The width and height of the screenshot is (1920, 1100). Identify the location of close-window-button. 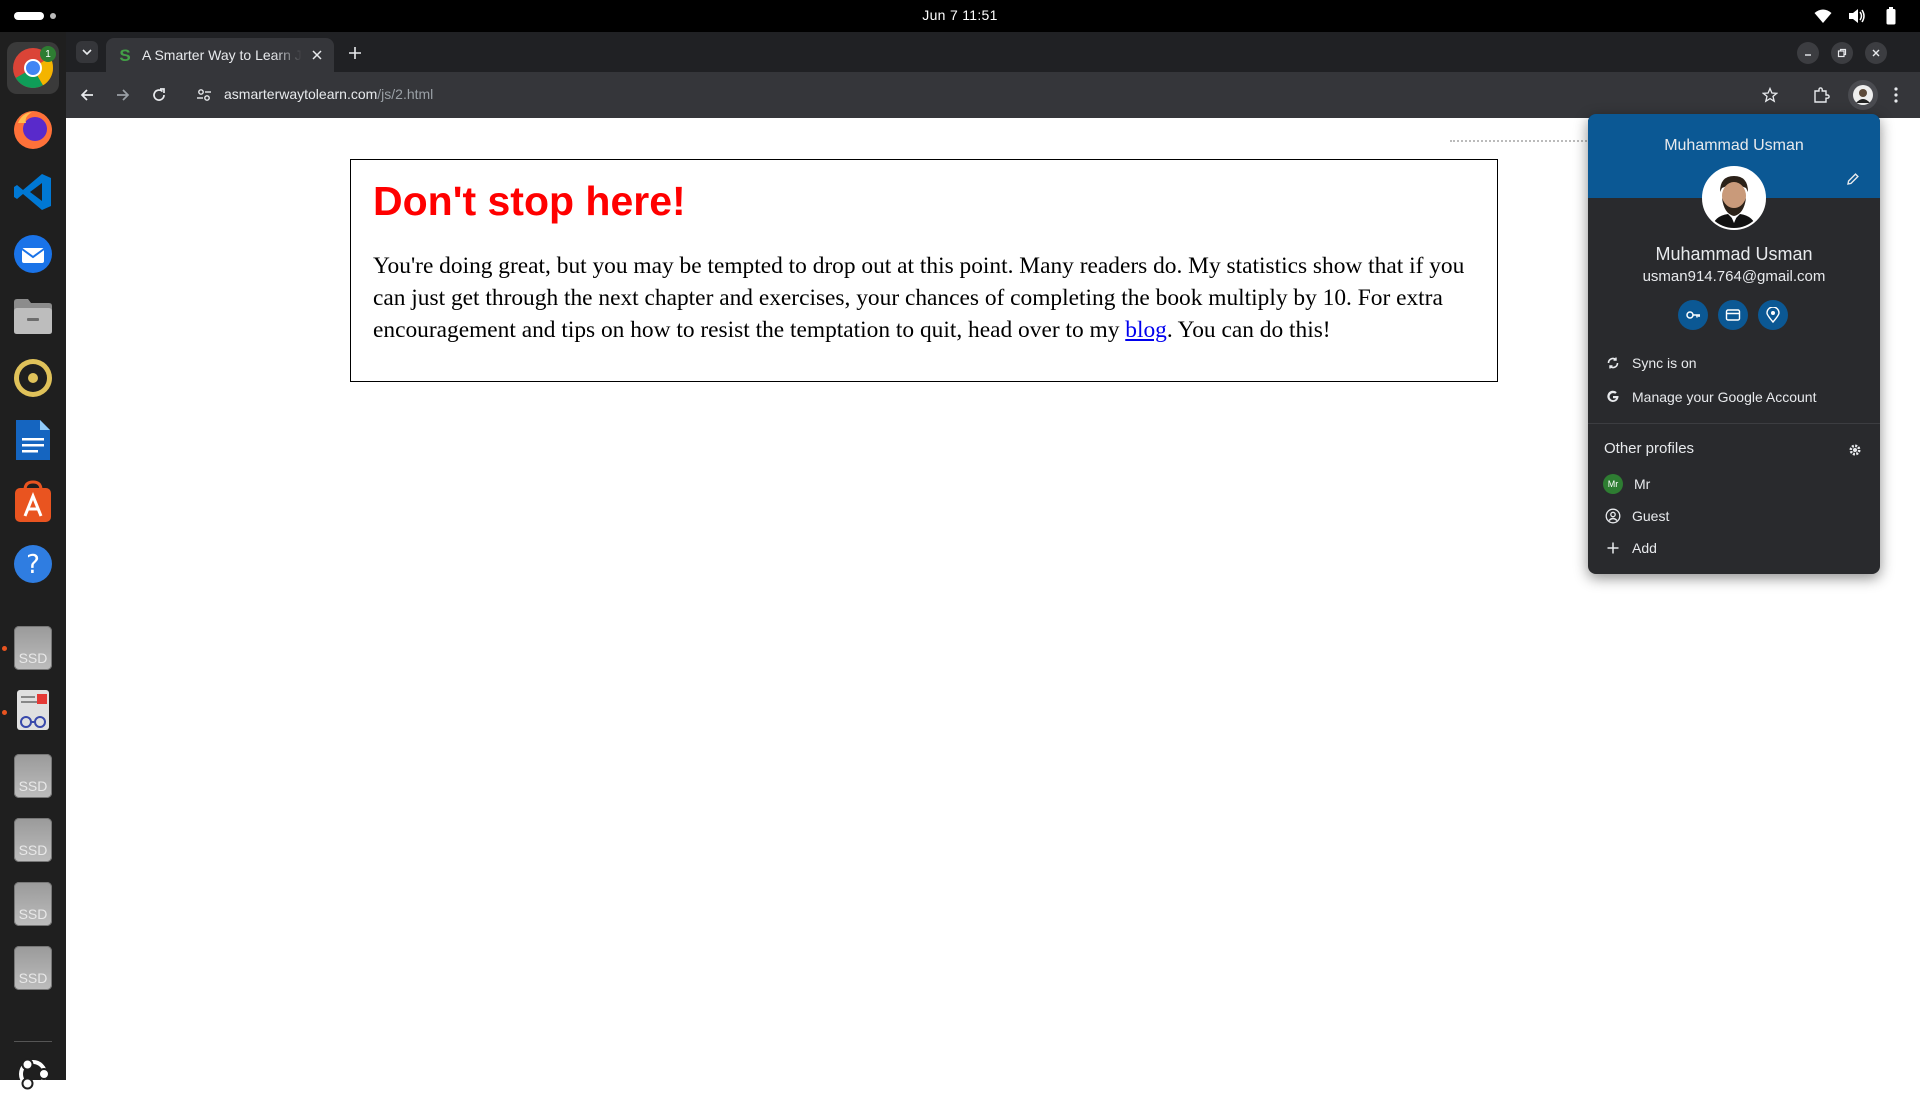
(1876, 53).